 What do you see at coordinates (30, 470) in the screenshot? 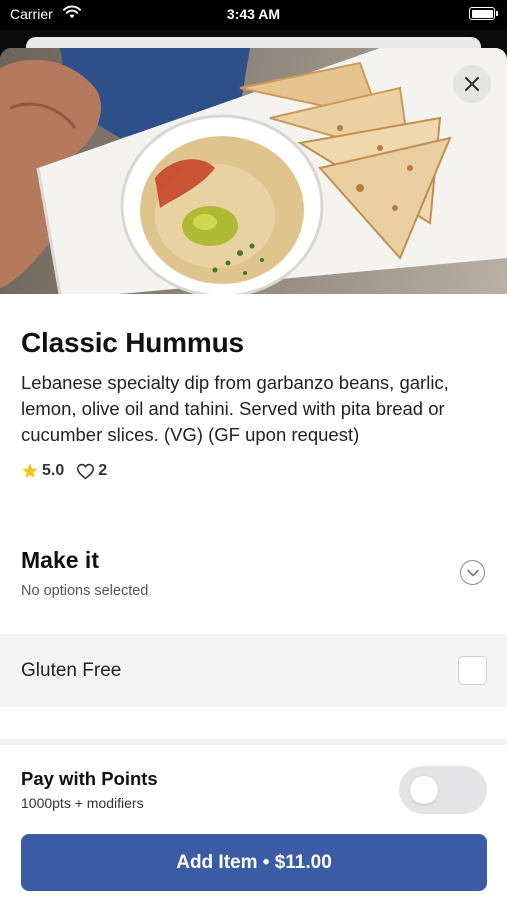
I see `star-icon` at bounding box center [30, 470].